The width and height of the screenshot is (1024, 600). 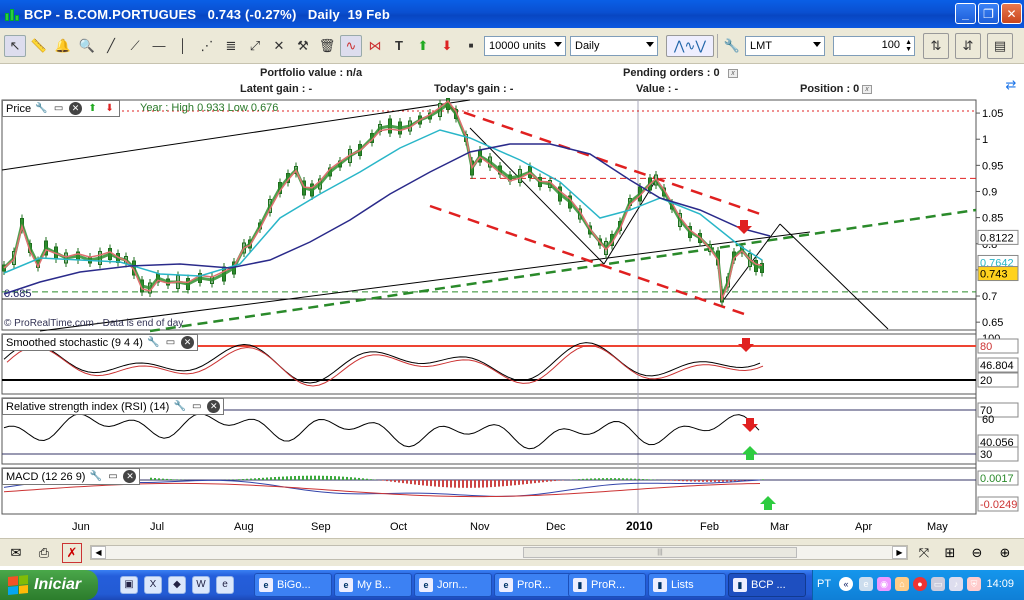 What do you see at coordinates (1000, 45) in the screenshot?
I see `order-book-icon: ▤` at bounding box center [1000, 45].